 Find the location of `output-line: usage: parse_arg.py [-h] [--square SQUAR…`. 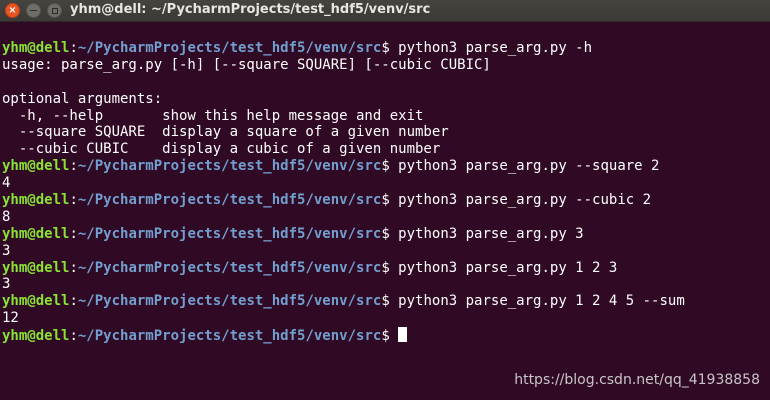

output-line: usage: parse_arg.py [-h] [--square SQUAR… is located at coordinates (343, 65).